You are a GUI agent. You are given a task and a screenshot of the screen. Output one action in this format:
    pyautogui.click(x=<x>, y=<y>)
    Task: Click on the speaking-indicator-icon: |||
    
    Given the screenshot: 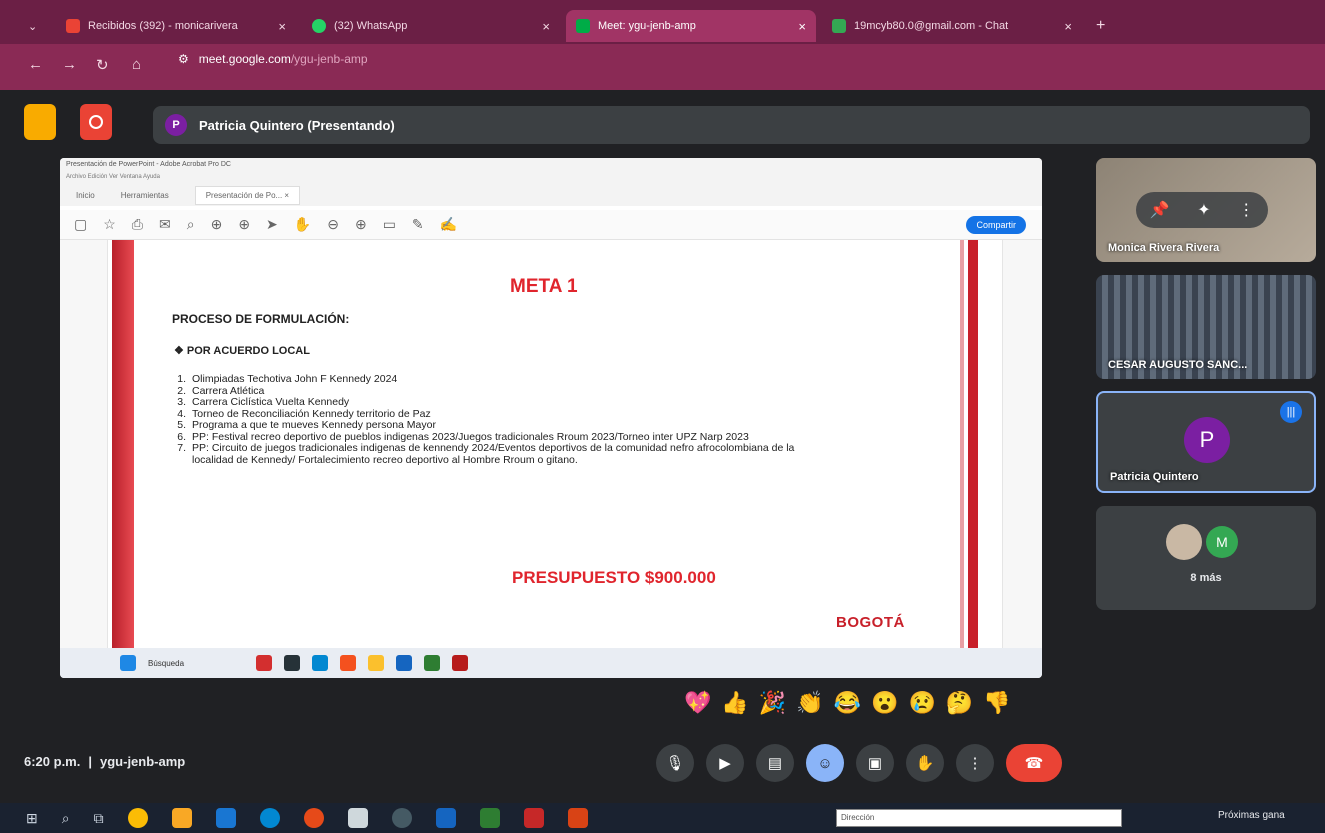 What is the action you would take?
    pyautogui.click(x=1291, y=412)
    